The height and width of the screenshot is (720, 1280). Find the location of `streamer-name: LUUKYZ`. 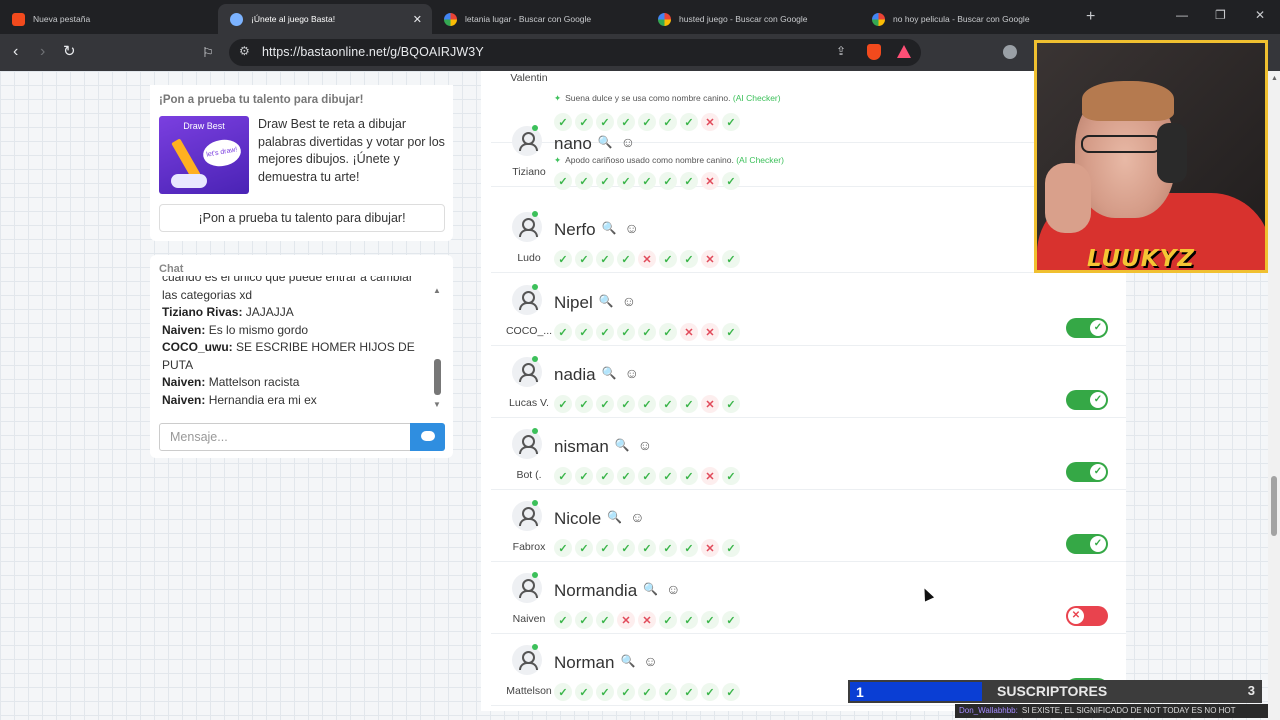

streamer-name: LUUKYZ is located at coordinates (1141, 259).